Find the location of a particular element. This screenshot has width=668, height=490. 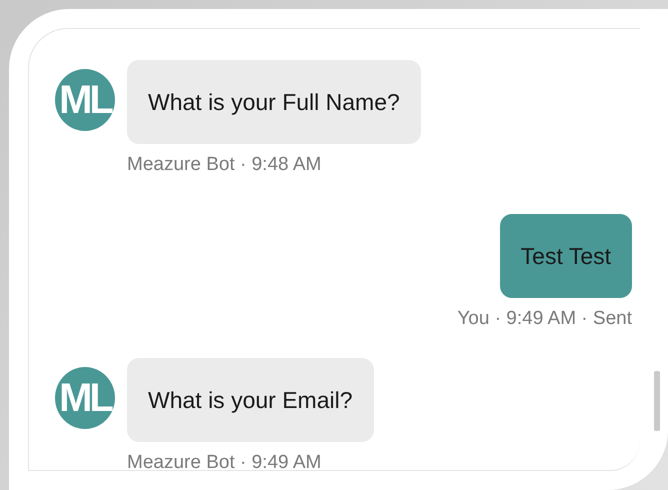

scrollbar-thumb is located at coordinates (657, 401).